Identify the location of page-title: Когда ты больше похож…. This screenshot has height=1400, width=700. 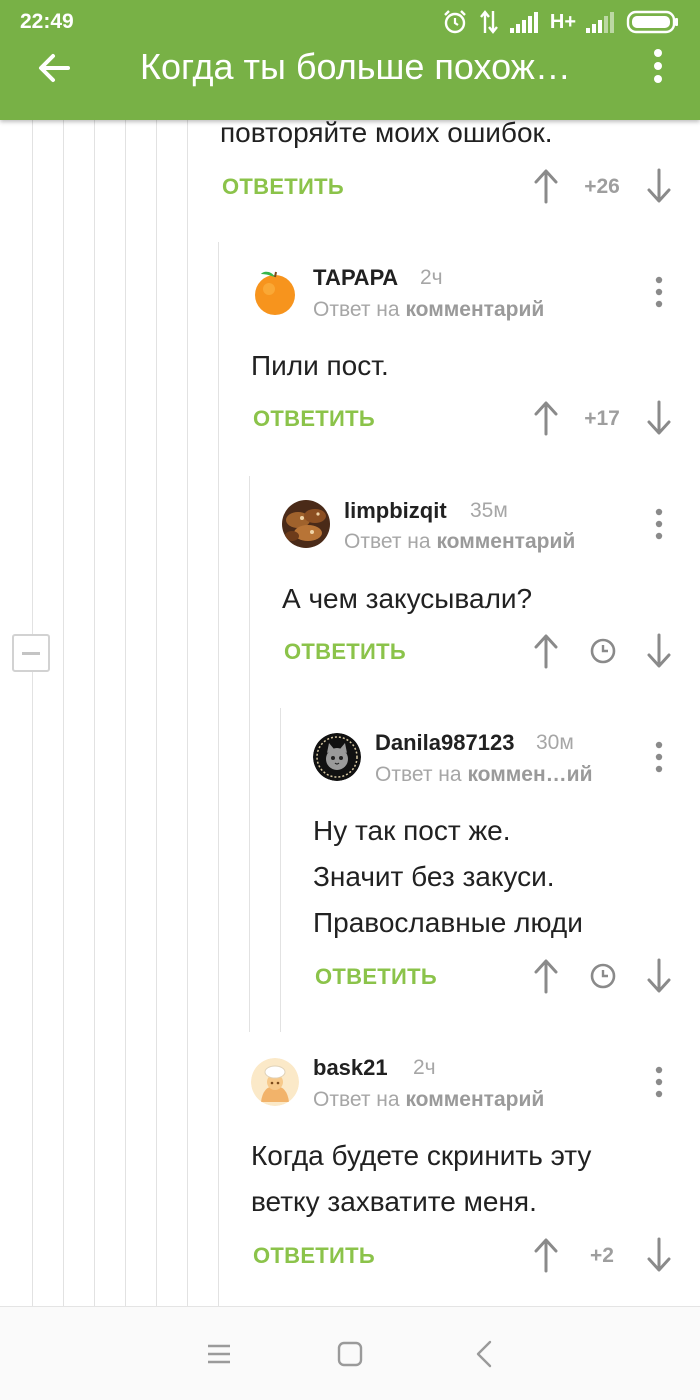
(355, 66).